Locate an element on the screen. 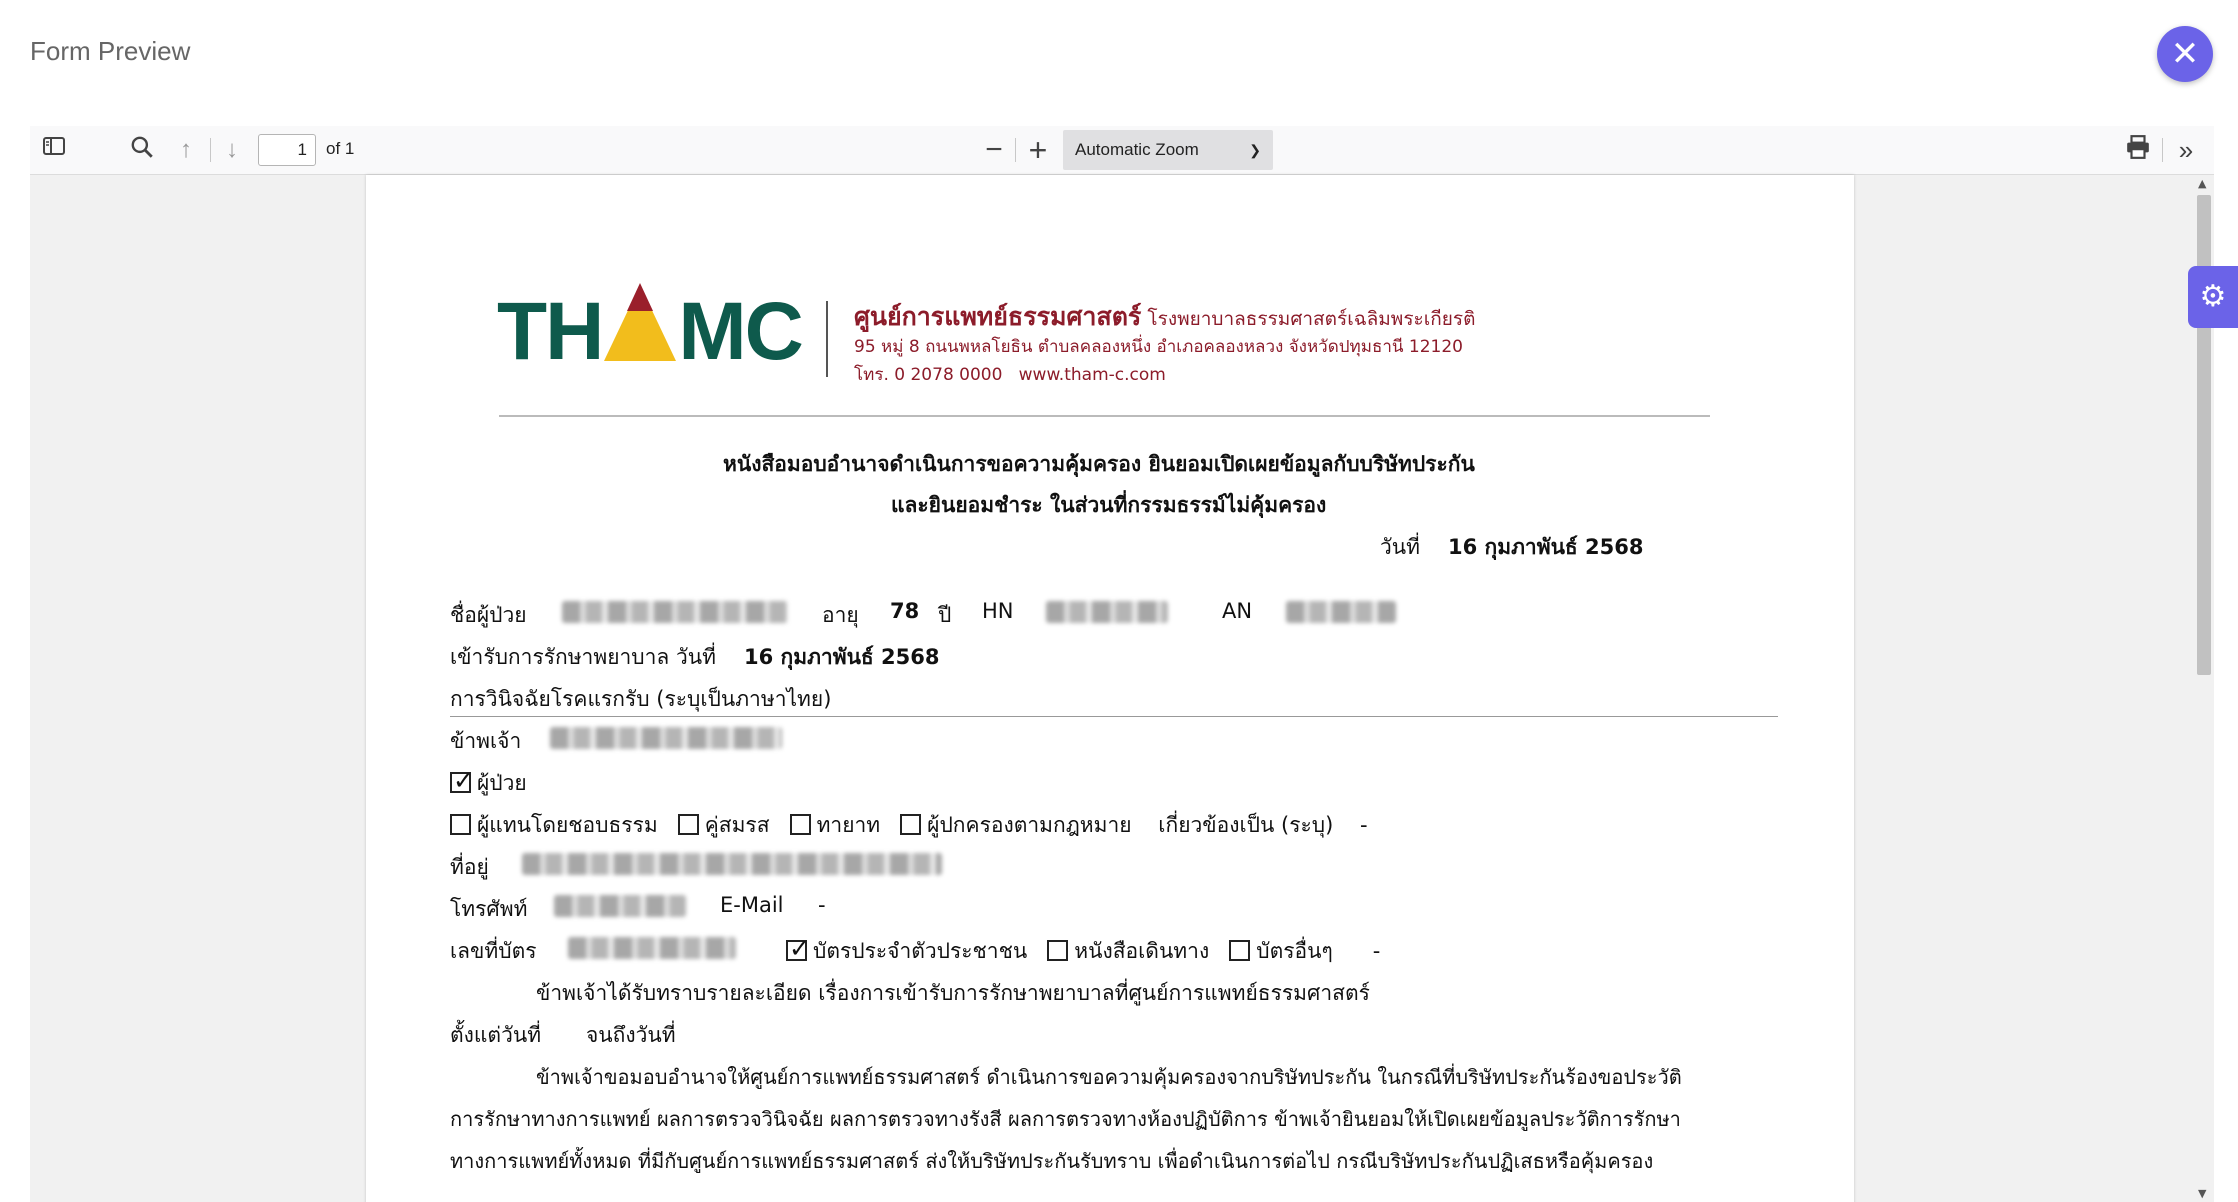 The height and width of the screenshot is (1202, 2238). zoom-out-button: − is located at coordinates (994, 150).